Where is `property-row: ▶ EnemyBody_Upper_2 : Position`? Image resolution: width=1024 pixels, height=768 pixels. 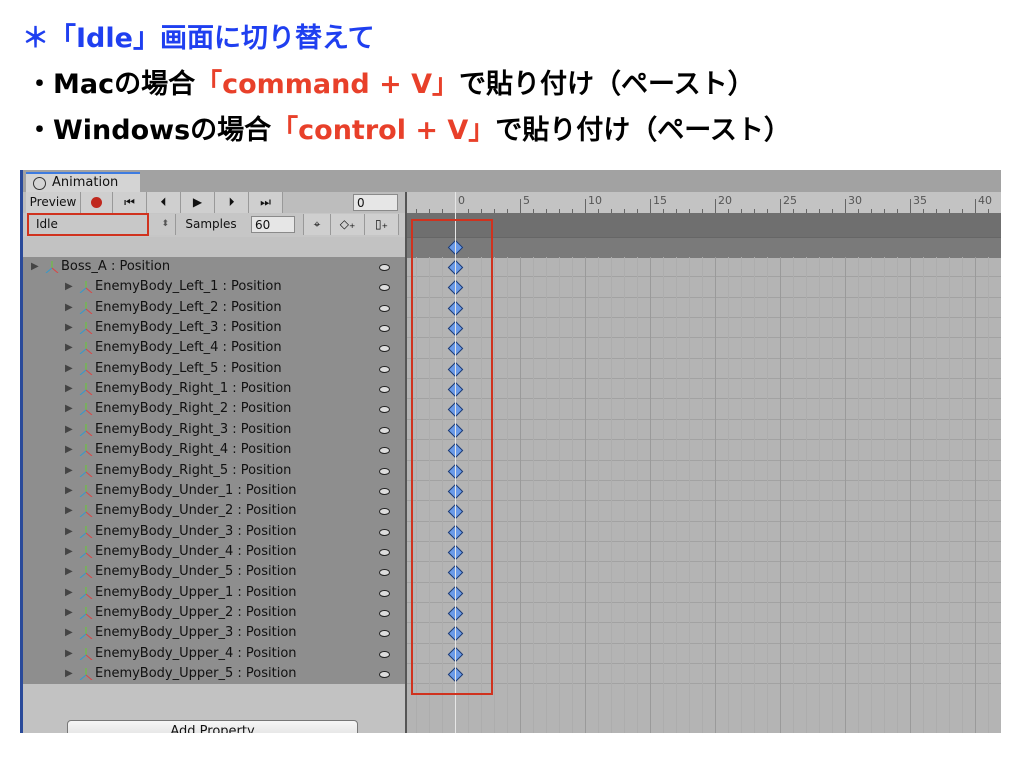
property-row: ▶ EnemyBody_Upper_2 : Position is located at coordinates (214, 613).